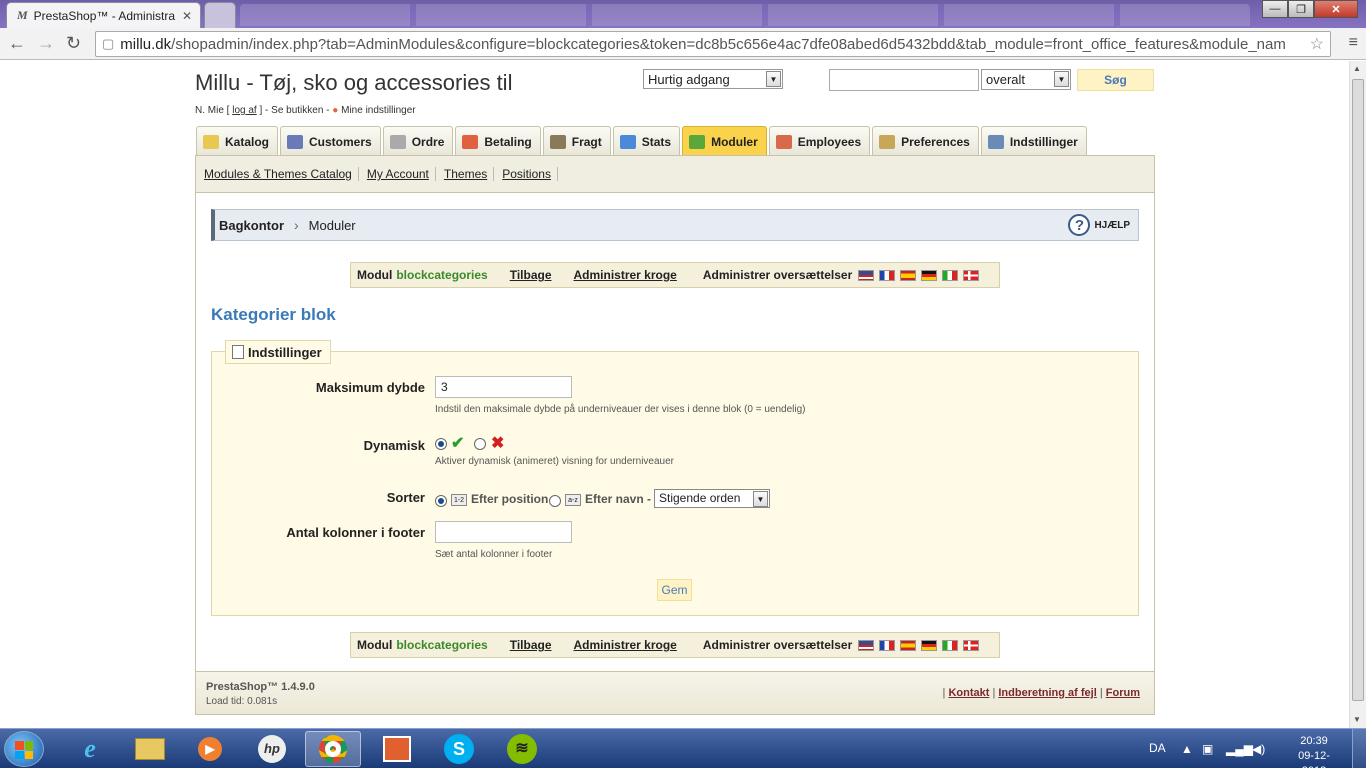 The image size is (1366, 768). I want to click on page-scrollbar: ▲ ▼, so click(1357, 394).